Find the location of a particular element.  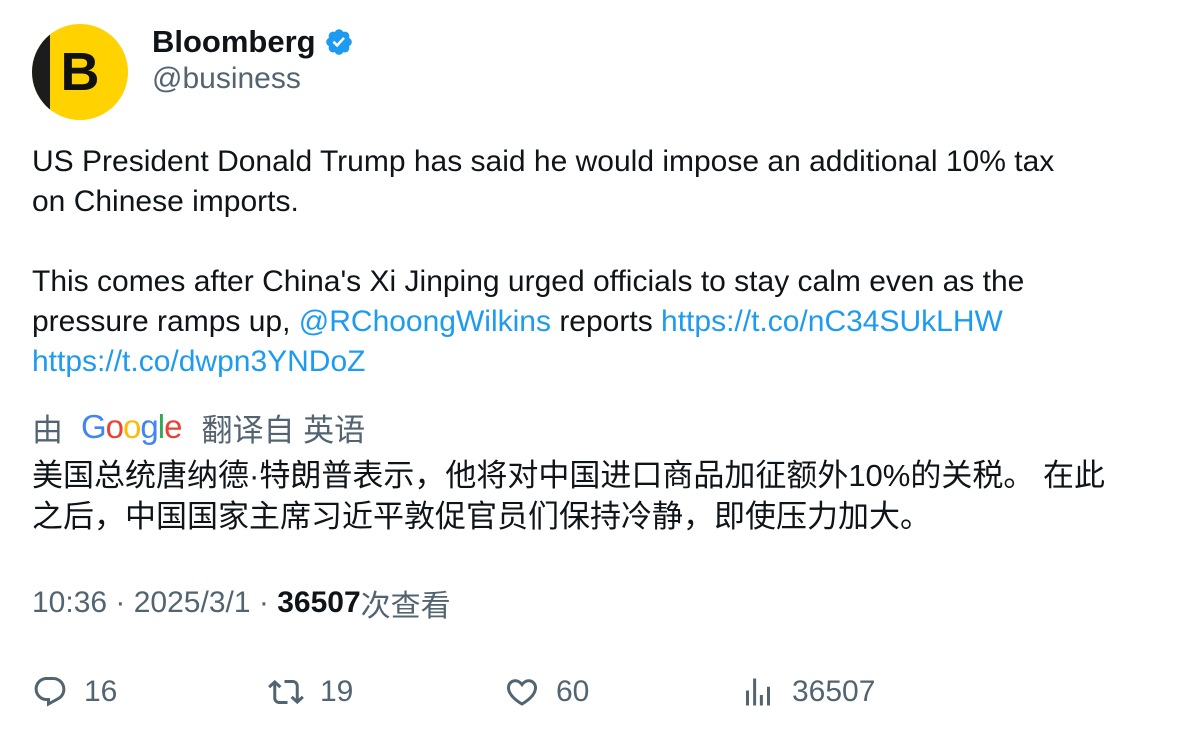

heart-icon is located at coordinates (522, 692).